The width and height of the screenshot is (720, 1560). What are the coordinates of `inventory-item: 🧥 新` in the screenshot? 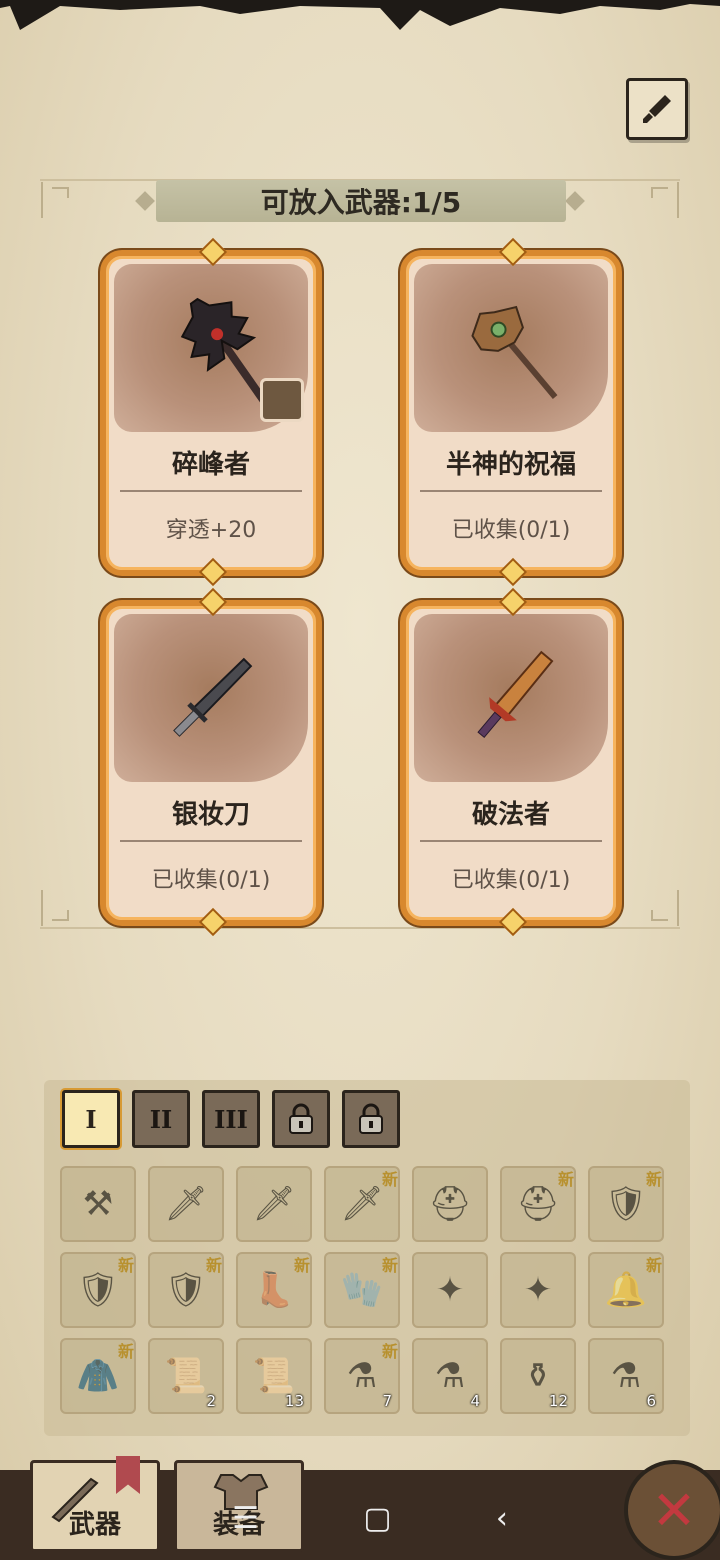 It's located at (98, 1376).